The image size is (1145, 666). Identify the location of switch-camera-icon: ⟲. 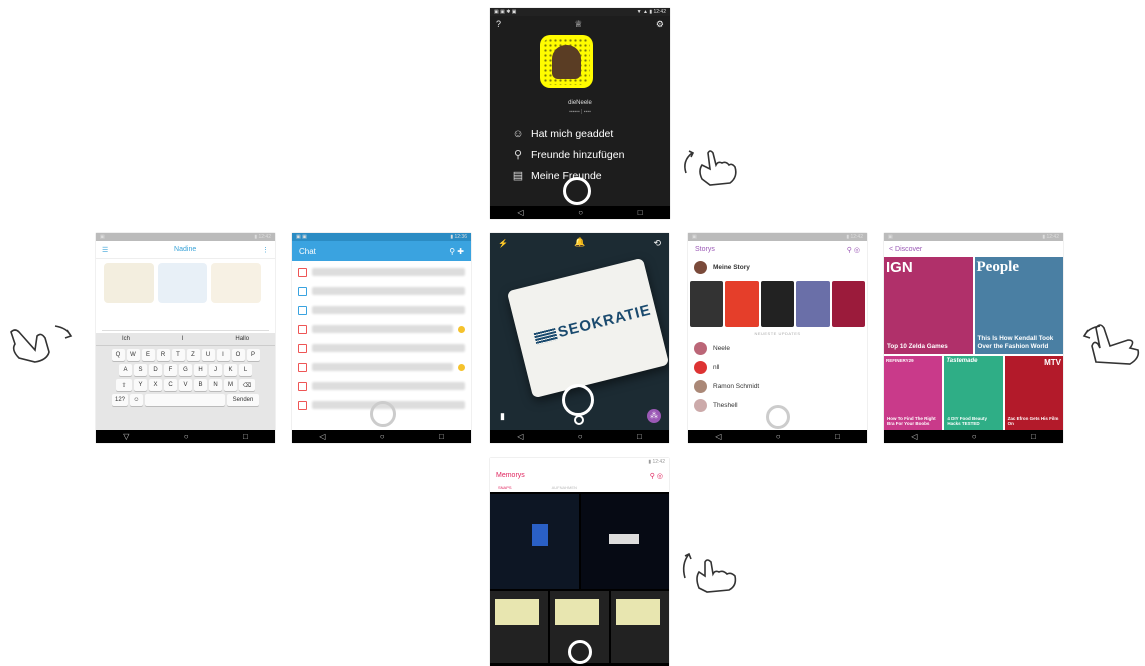
(657, 243).